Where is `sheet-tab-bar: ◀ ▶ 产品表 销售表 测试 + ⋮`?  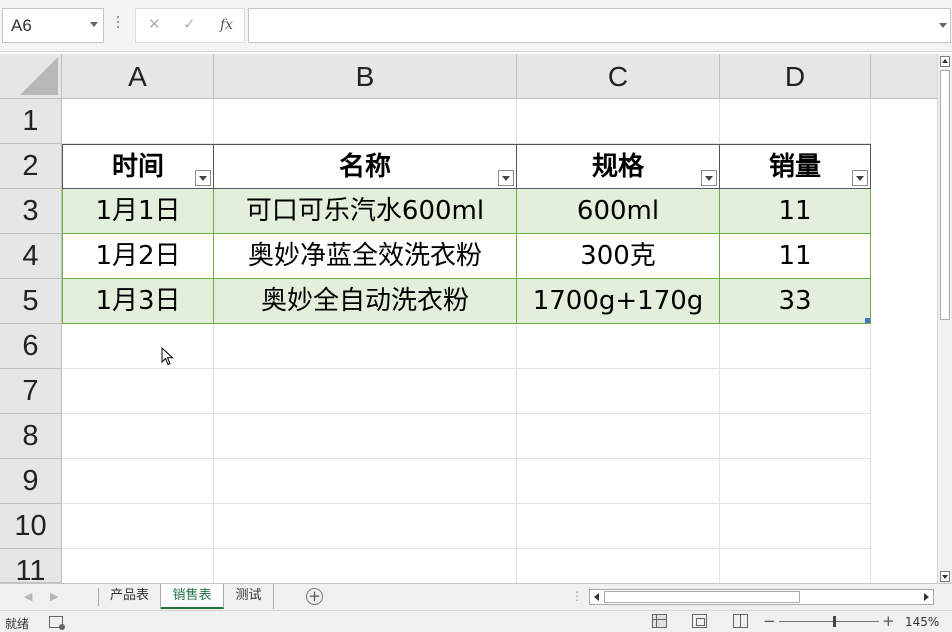
sheet-tab-bar: ◀ ▶ 产品表 销售表 测试 + ⋮ is located at coordinates (476, 596).